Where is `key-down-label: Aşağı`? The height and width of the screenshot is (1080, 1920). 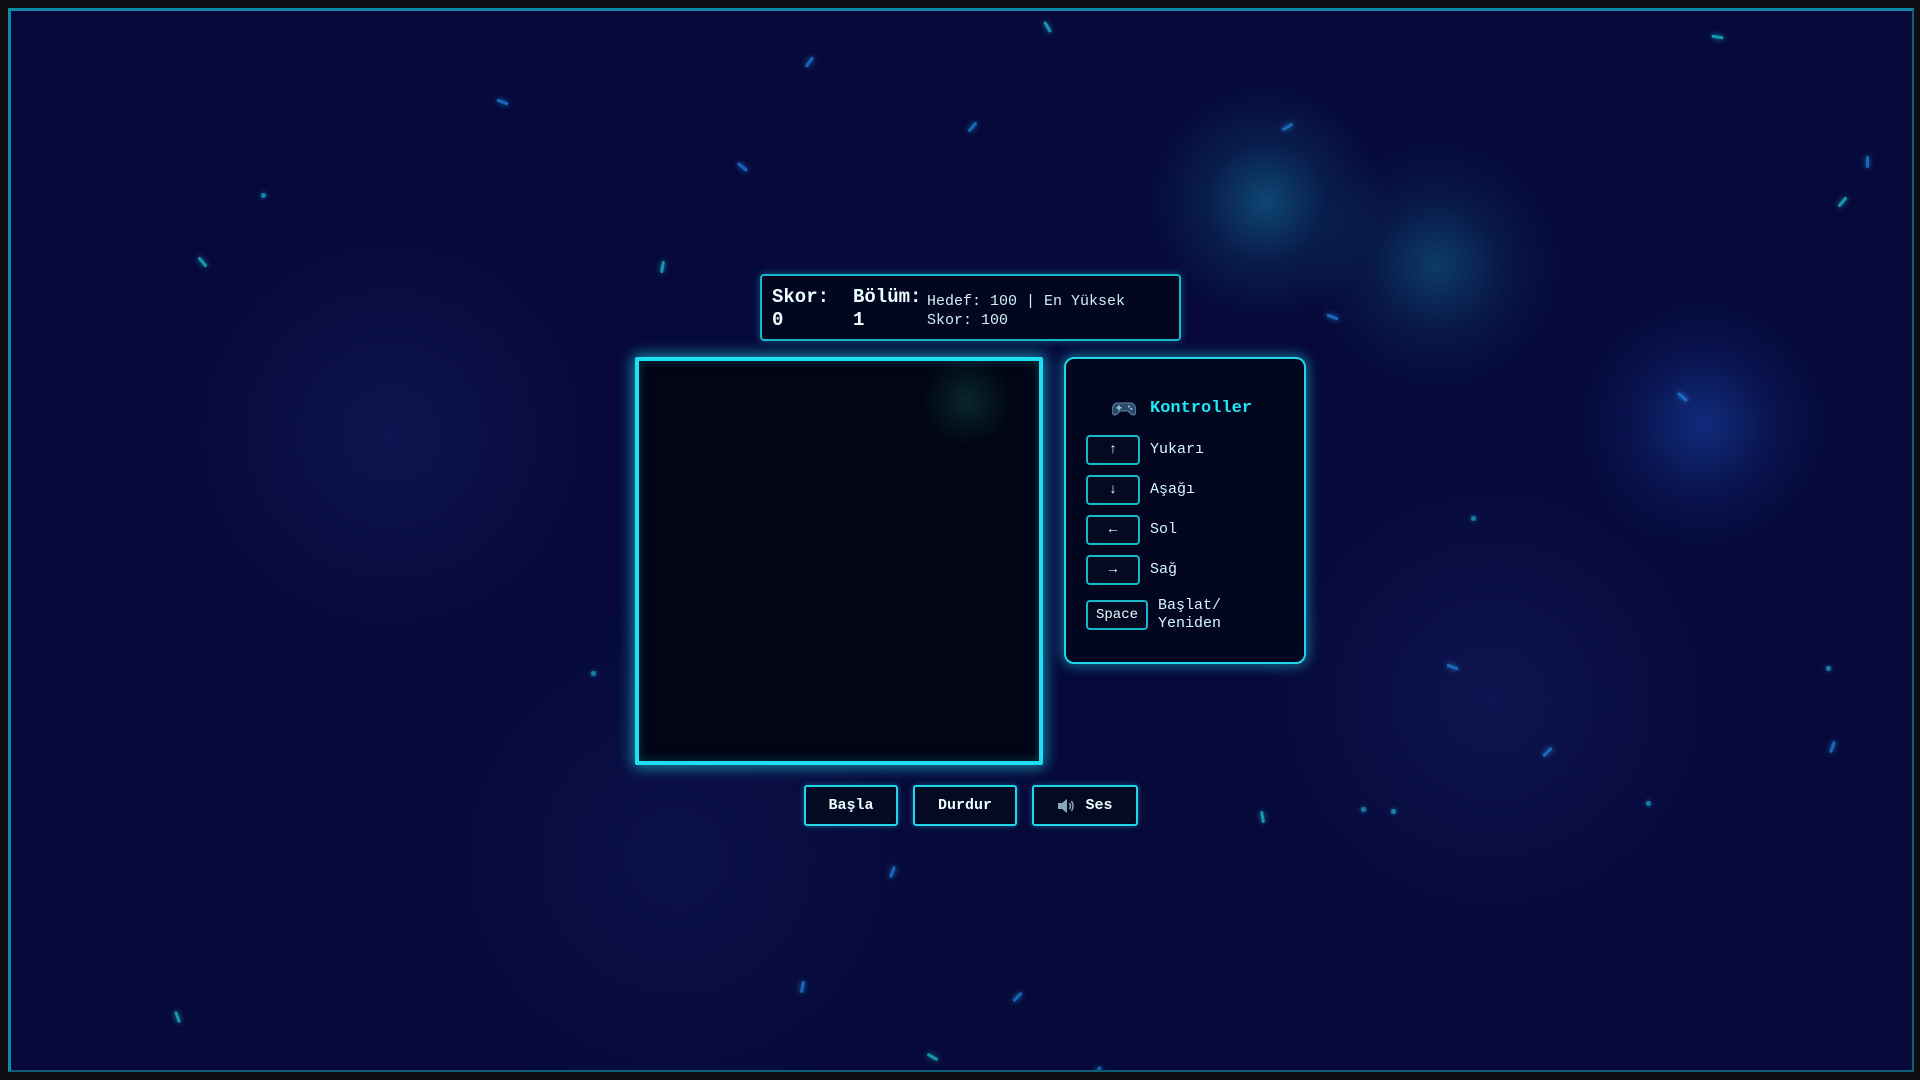
key-down-label: Aşağı is located at coordinates (1173, 489).